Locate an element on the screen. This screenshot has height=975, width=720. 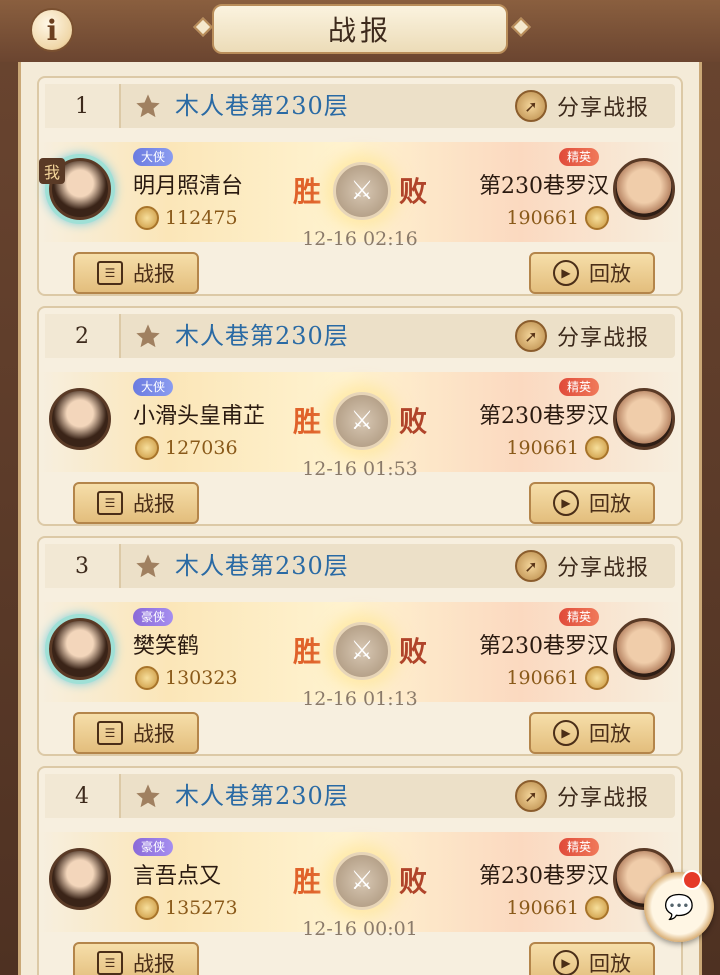
report-card-header: 4 木人巷第230层 ➚ 分享战报 is located at coordinates (360, 796).